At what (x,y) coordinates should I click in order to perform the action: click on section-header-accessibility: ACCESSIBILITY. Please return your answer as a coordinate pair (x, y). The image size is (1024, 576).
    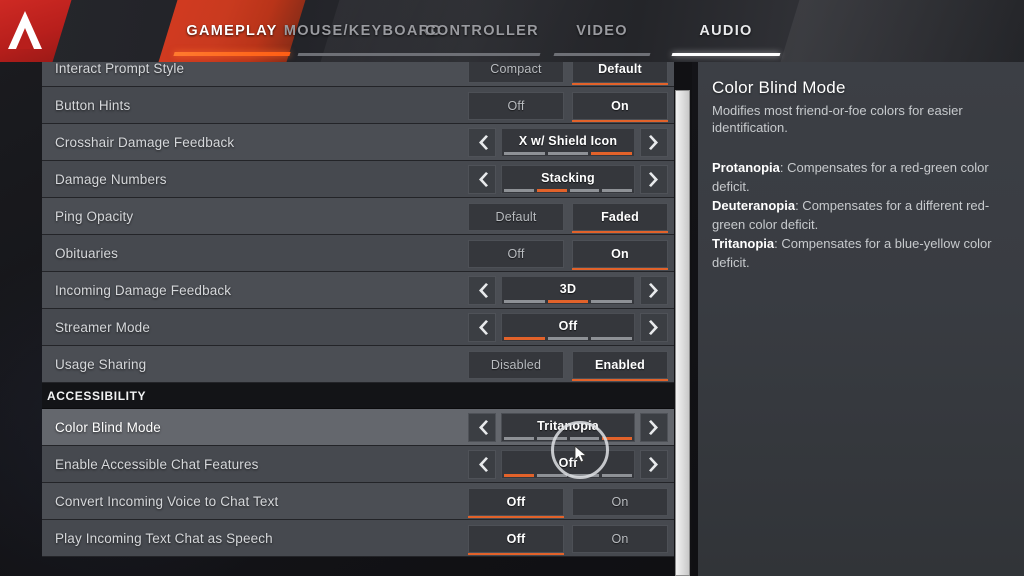
    Looking at the image, I should click on (358, 396).